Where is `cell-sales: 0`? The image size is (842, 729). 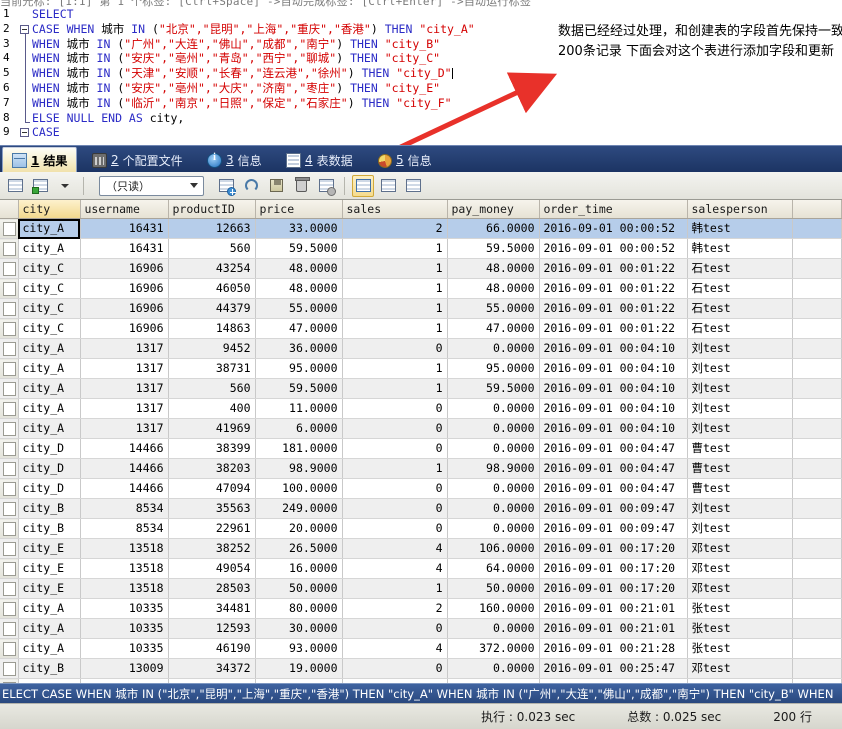
cell-sales: 0 is located at coordinates (395, 428).